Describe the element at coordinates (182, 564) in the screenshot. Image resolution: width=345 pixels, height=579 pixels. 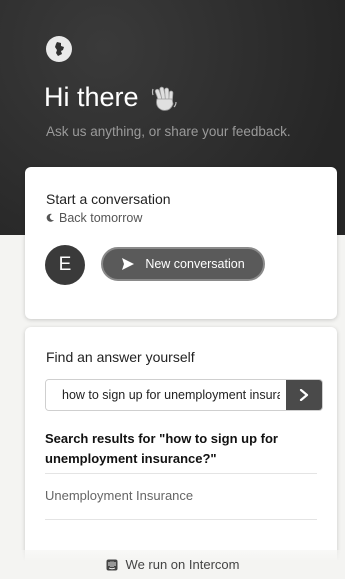
I see `footer-label: We run on Intercom` at that location.